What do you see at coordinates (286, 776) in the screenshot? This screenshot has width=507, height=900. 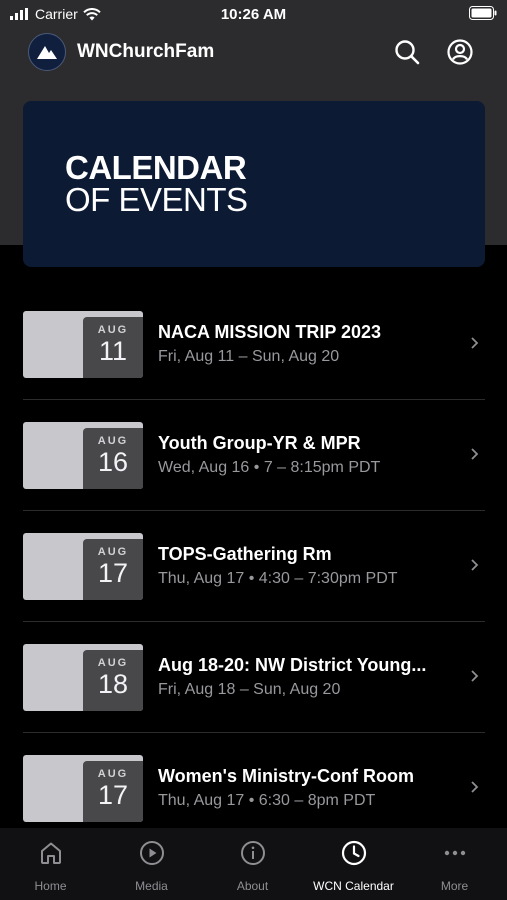 I see `event-title: Women's Ministry-Conf Room` at bounding box center [286, 776].